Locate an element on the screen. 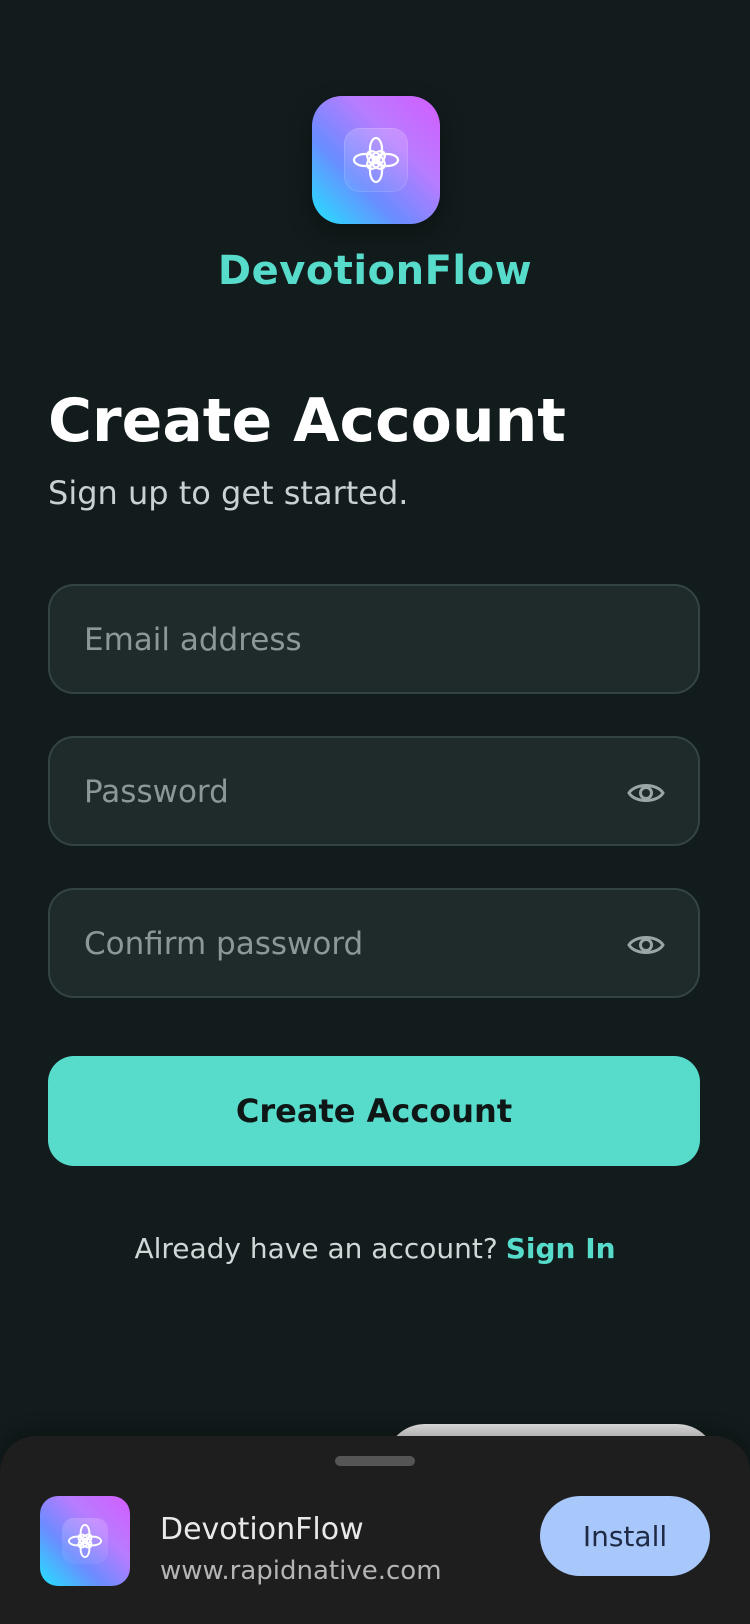 Image resolution: width=750 pixels, height=1624 pixels. signin-prompt: Already have an account? is located at coordinates (316, 1248).